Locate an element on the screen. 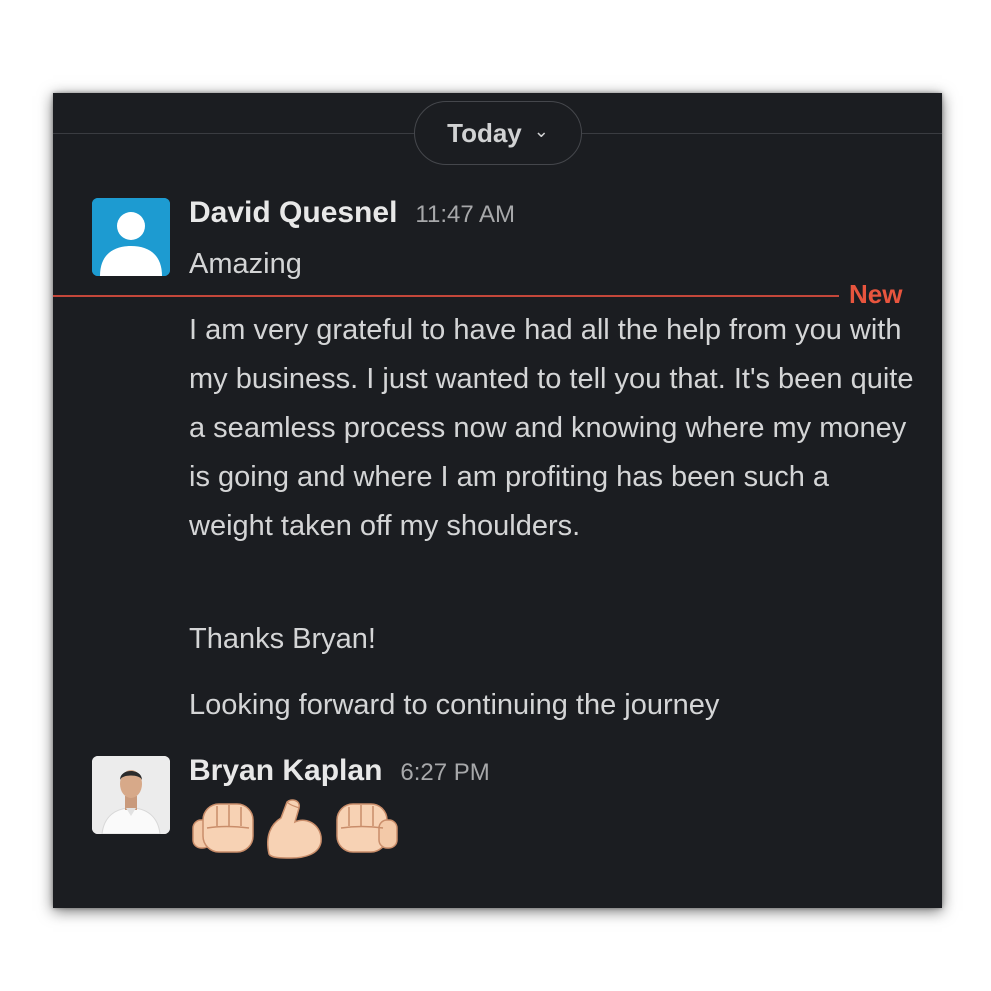  emoji-message is located at coordinates (295, 829).